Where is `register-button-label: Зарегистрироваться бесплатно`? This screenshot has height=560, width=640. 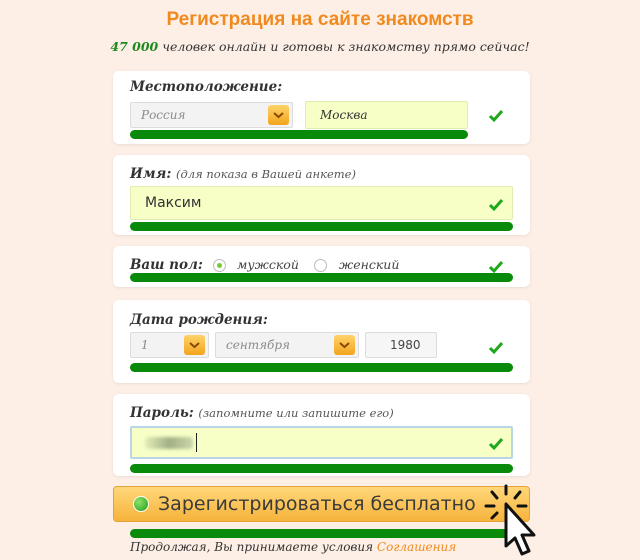 register-button-label: Зарегистрироваться бесплатно is located at coordinates (317, 504).